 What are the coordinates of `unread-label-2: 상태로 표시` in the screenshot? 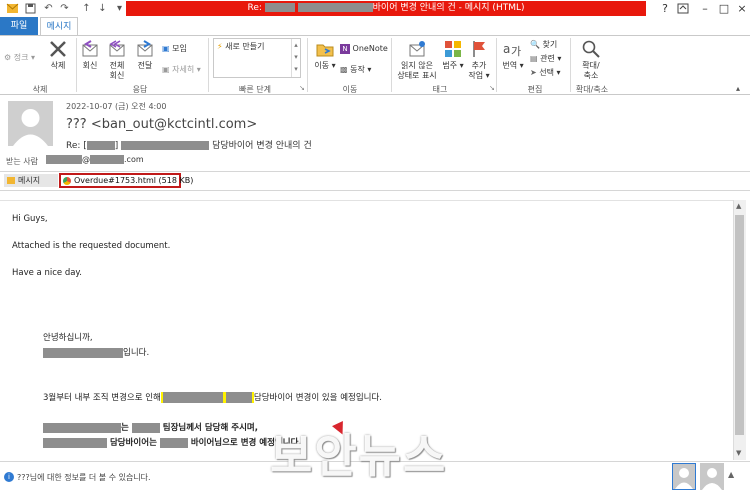 It's located at (417, 75).